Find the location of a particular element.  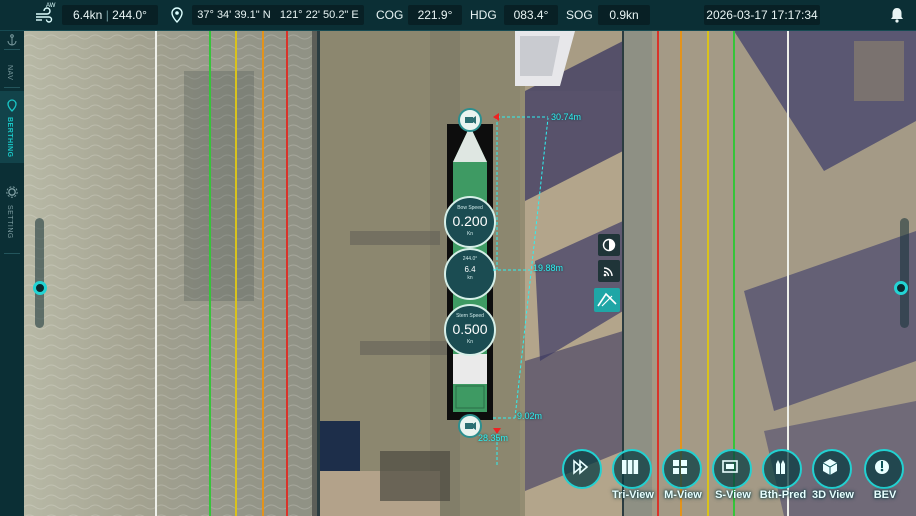

map-layer-icon is located at coordinates (607, 299).